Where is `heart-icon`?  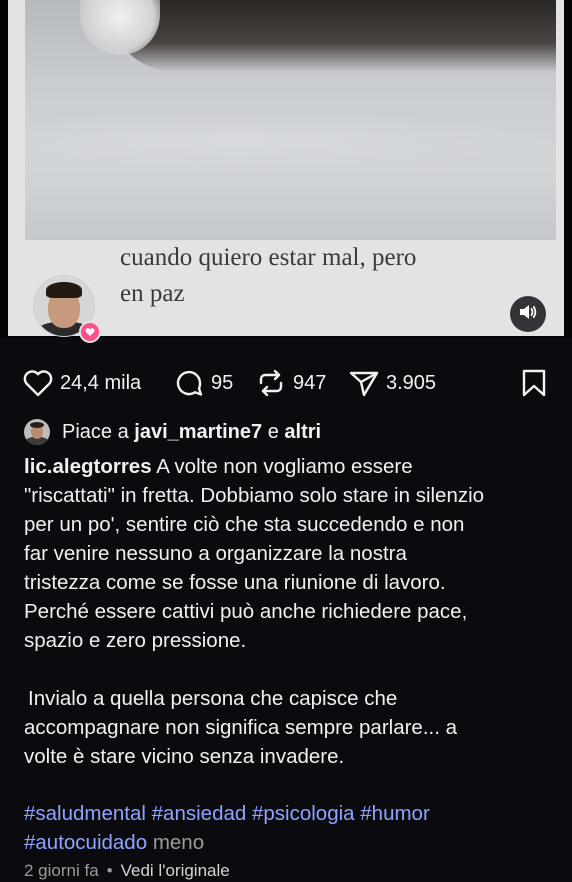
heart-icon is located at coordinates (90, 332).